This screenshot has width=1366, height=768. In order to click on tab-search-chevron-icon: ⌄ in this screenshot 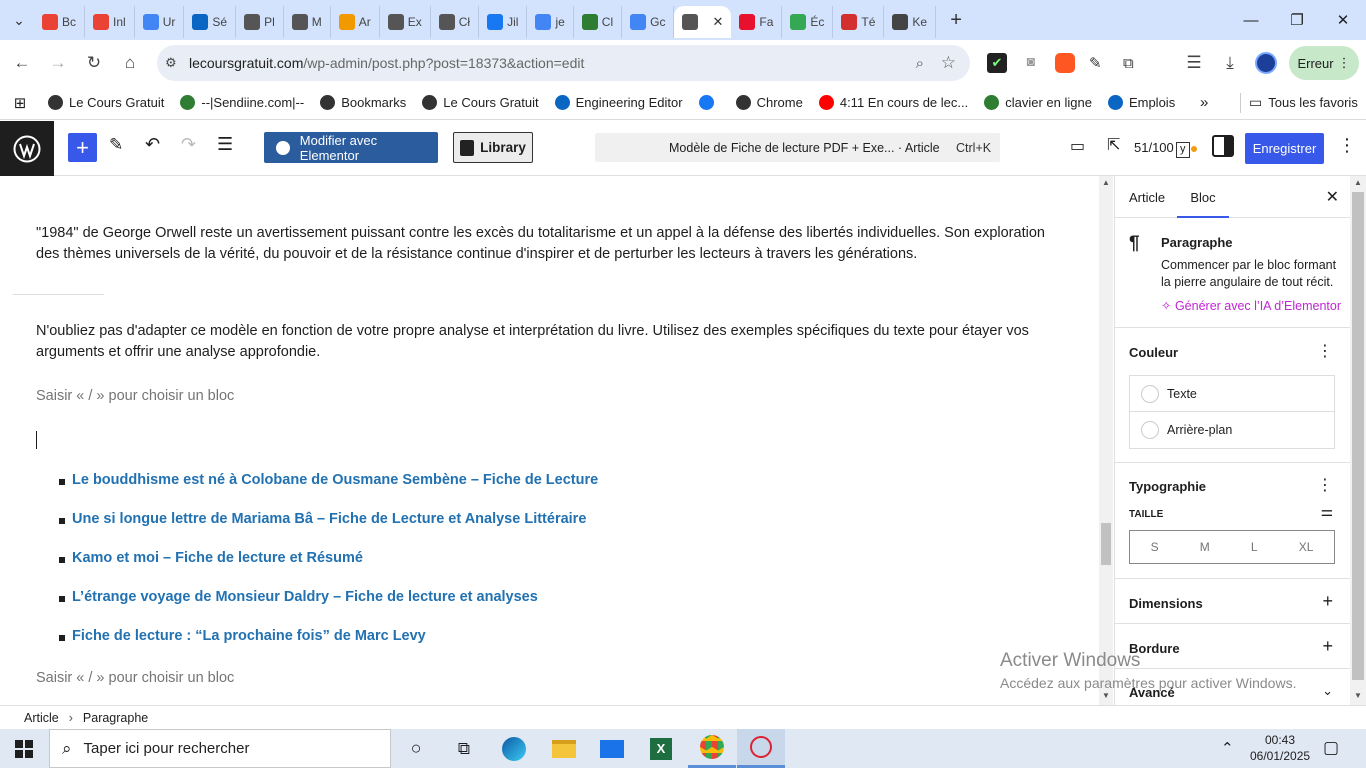, I will do `click(19, 20)`.